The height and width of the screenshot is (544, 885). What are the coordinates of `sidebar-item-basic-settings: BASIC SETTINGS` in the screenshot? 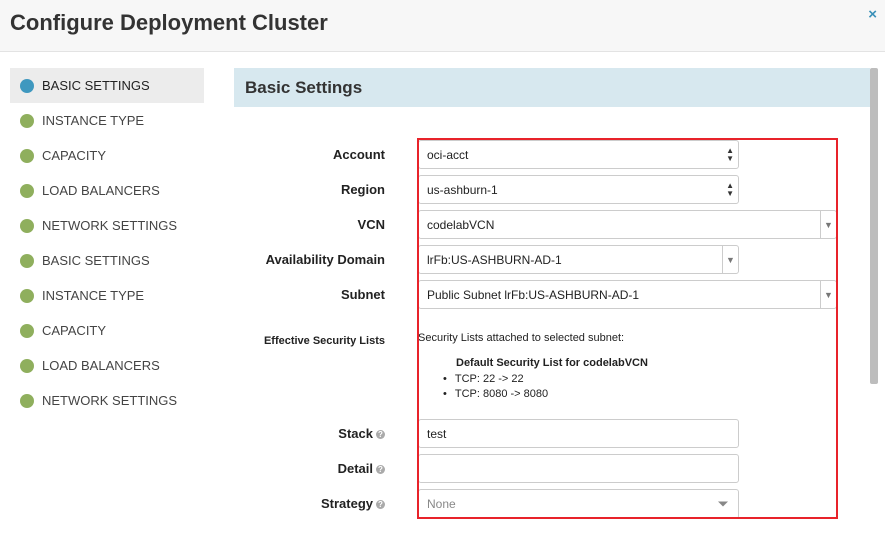 It's located at (107, 85).